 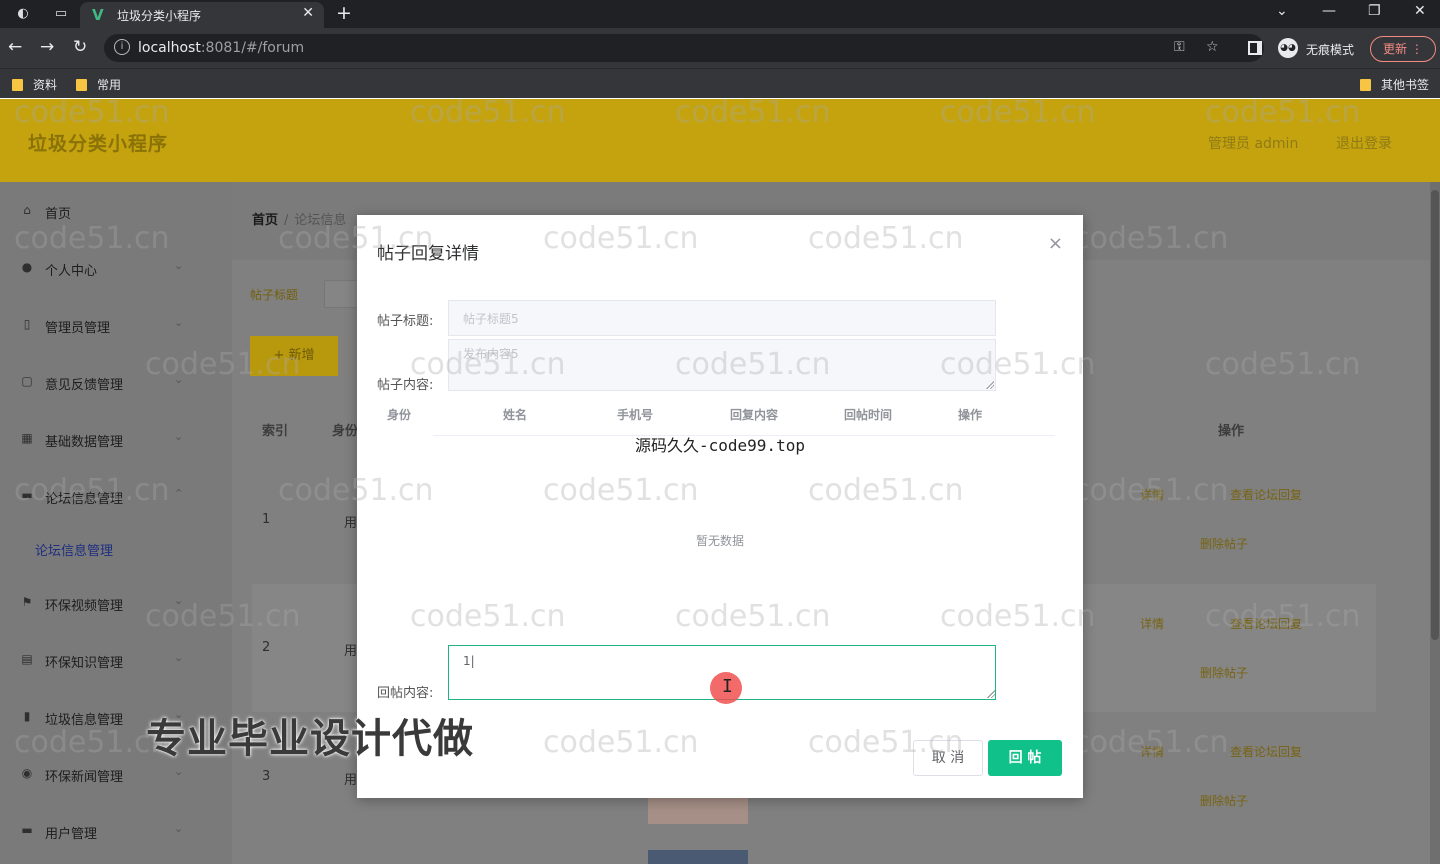 What do you see at coordinates (1231, 431) in the screenshot?
I see `col-header-actions: 操作` at bounding box center [1231, 431].